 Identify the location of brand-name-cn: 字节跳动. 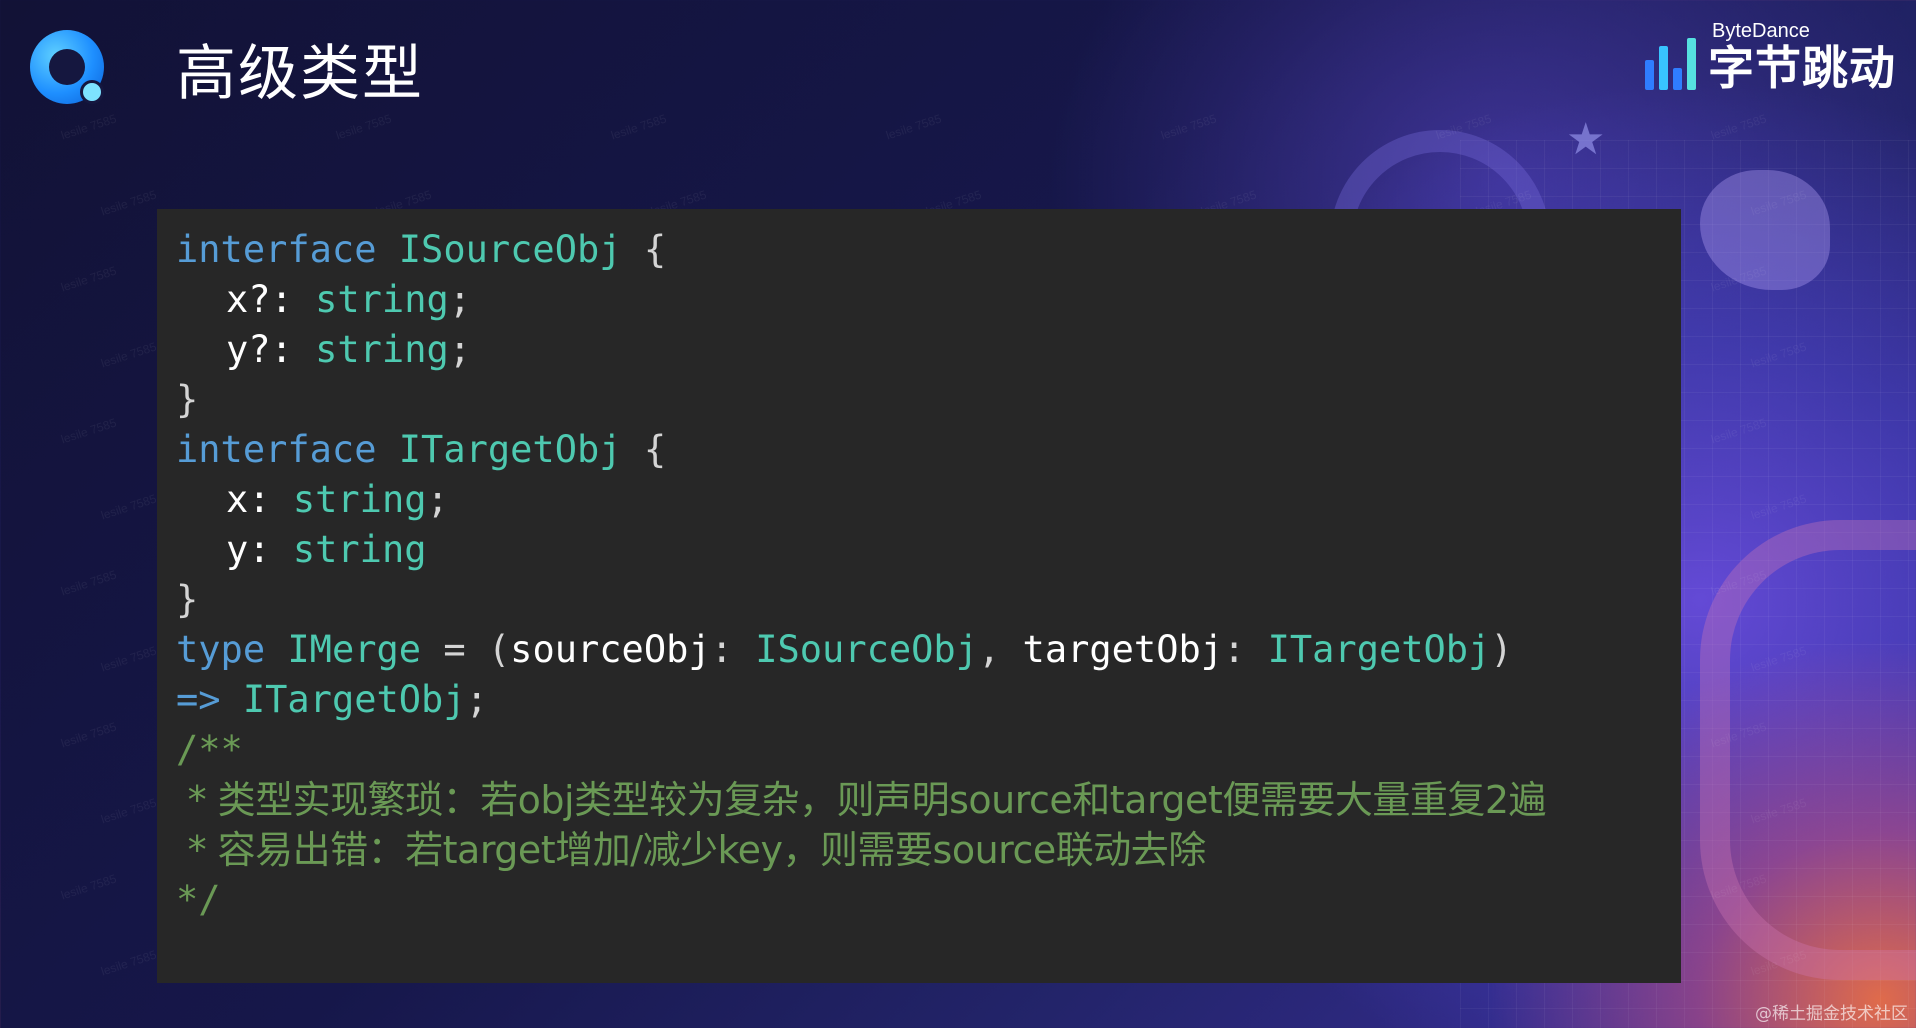
(1802, 68).